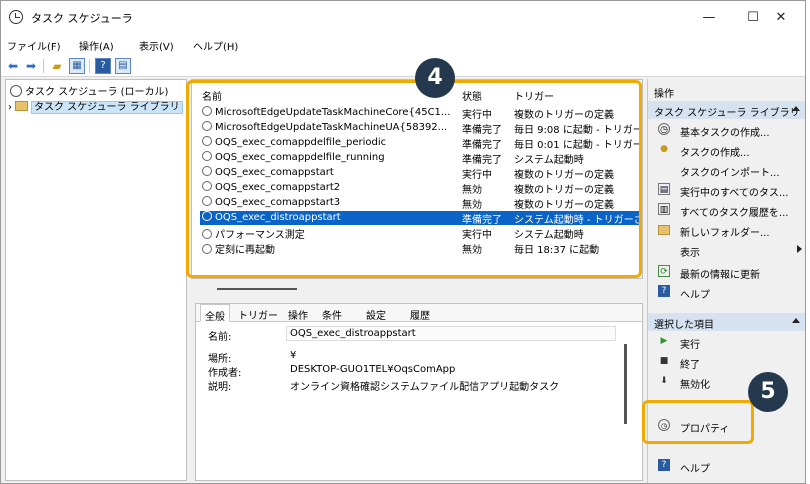  Describe the element at coordinates (403, 18) in the screenshot. I see `title-bar: タスク スケジューラ — ☐ ✕` at that location.